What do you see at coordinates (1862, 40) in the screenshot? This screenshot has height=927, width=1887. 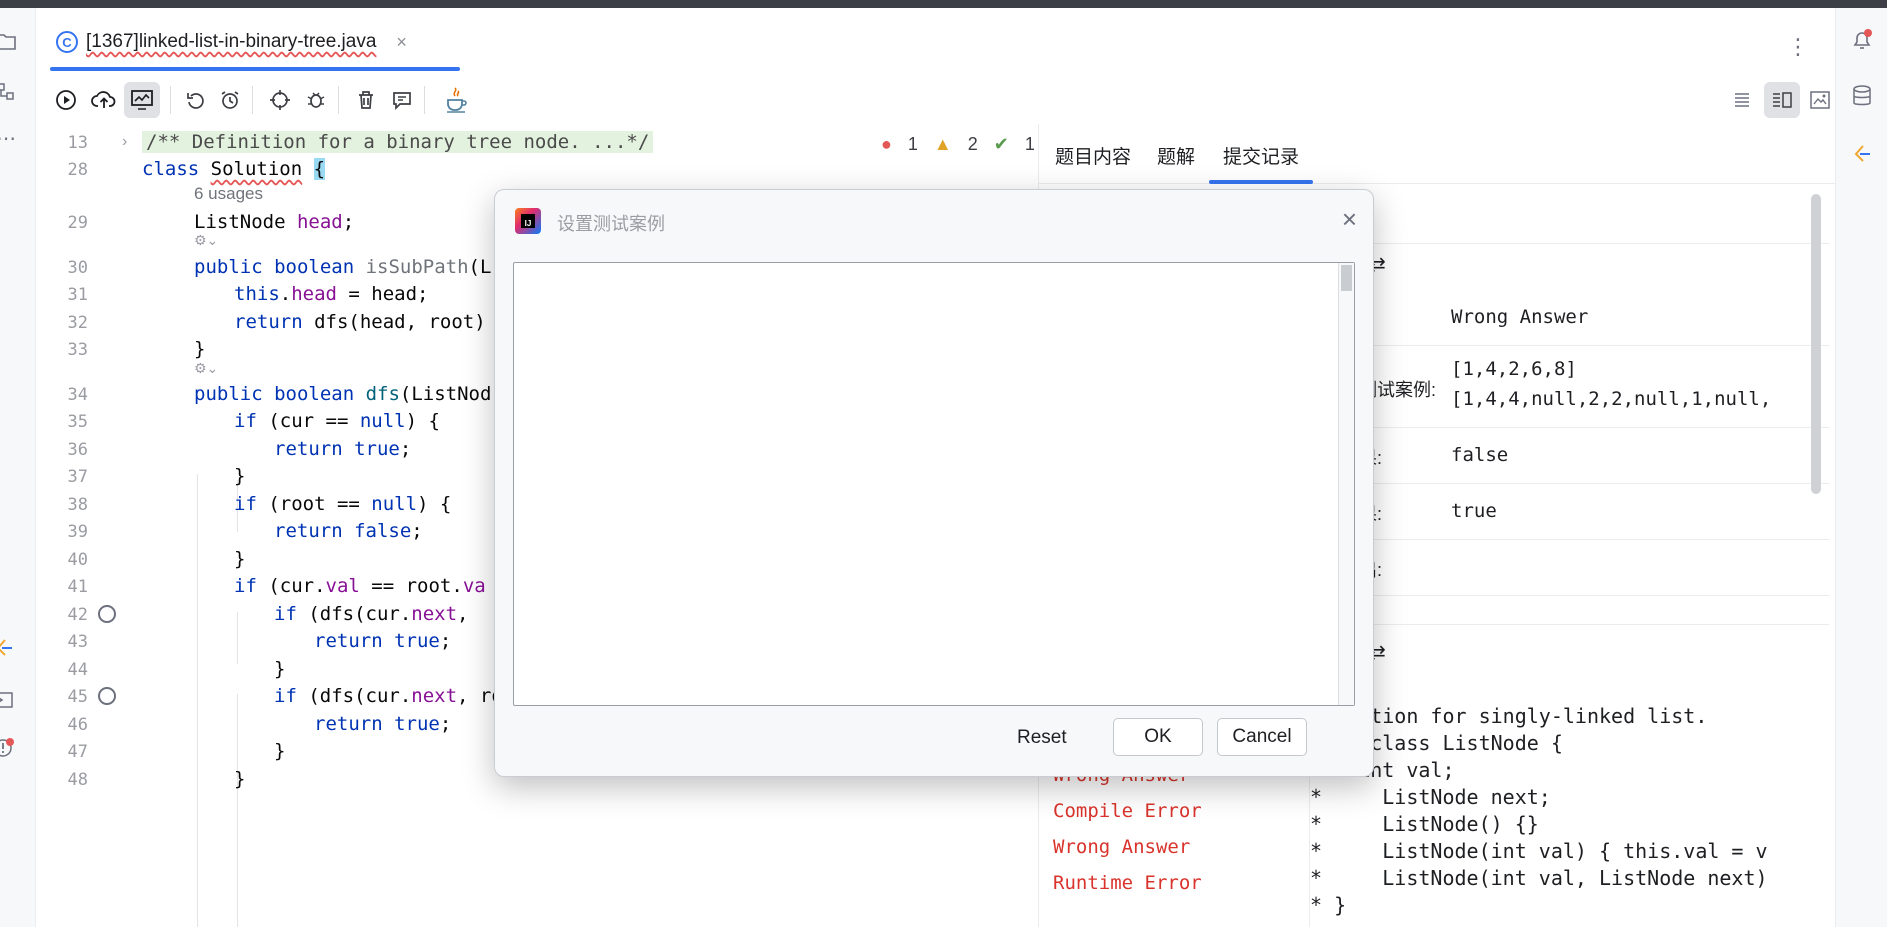 I see `notifications-icon` at bounding box center [1862, 40].